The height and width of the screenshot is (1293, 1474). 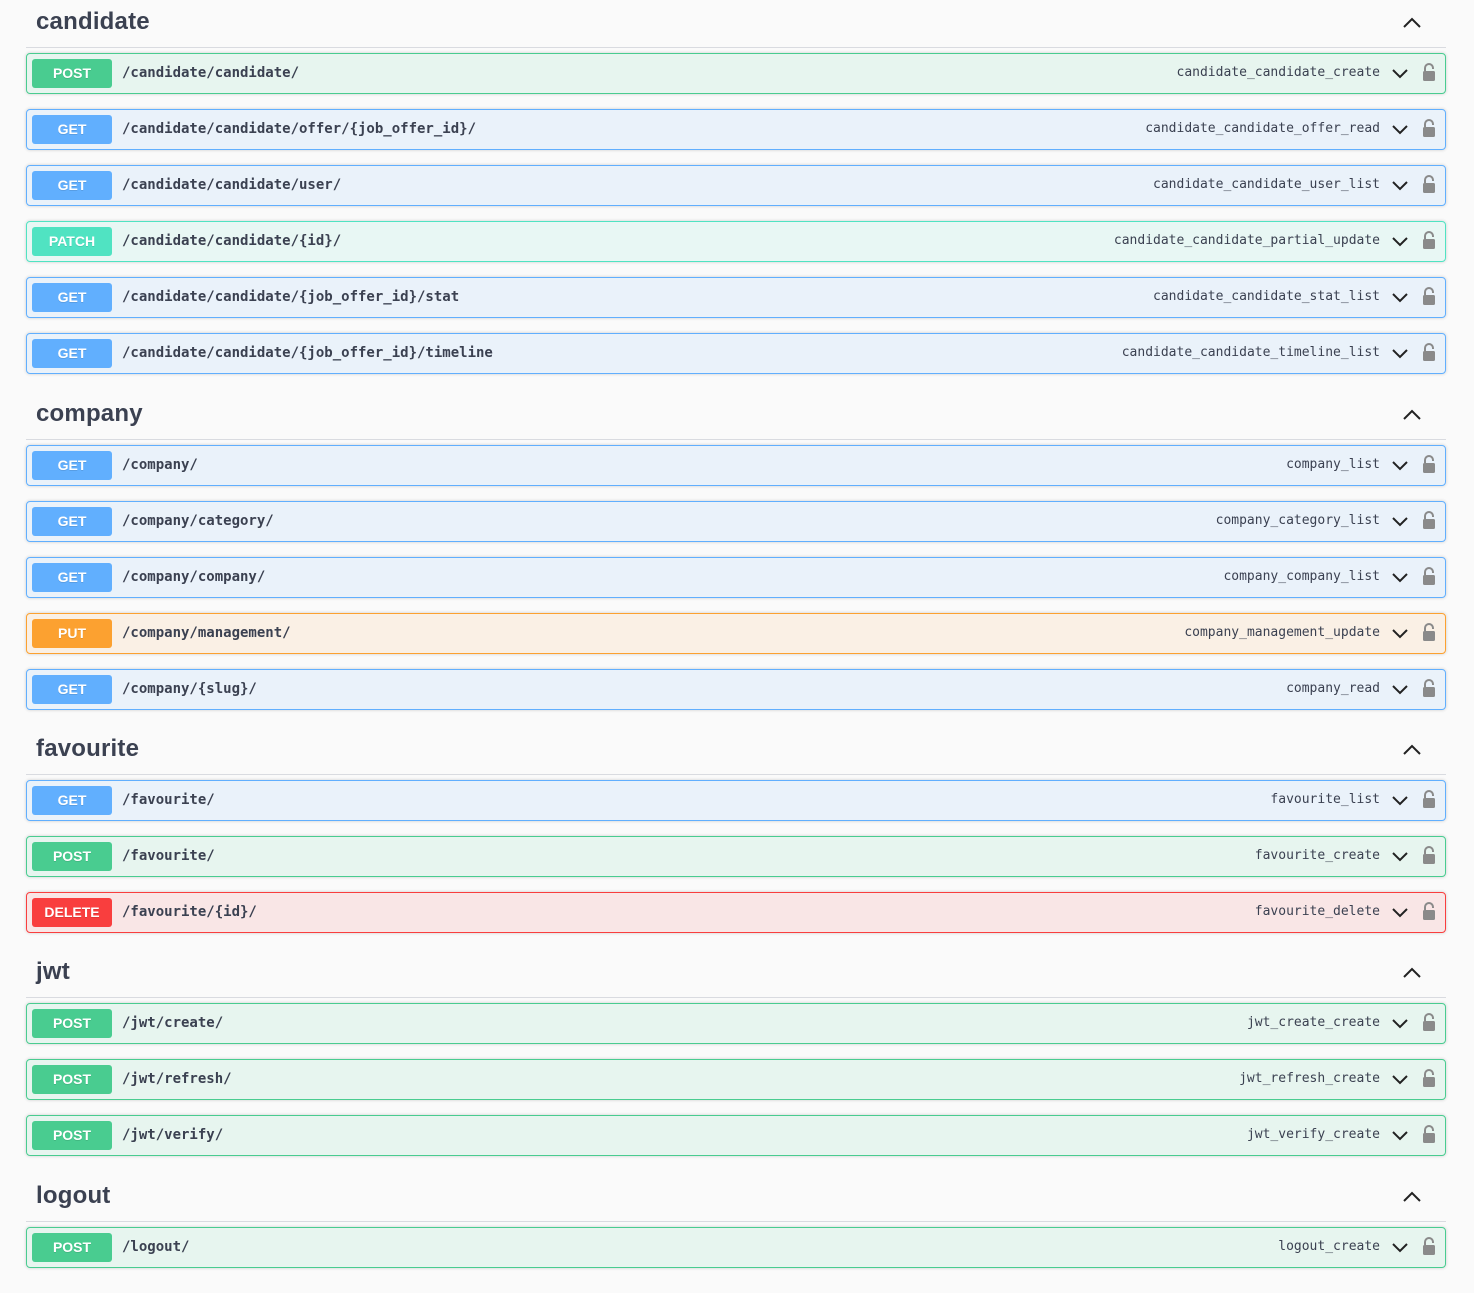 What do you see at coordinates (1313, 1134) in the screenshot?
I see `operation-id: jwt_verify_create` at bounding box center [1313, 1134].